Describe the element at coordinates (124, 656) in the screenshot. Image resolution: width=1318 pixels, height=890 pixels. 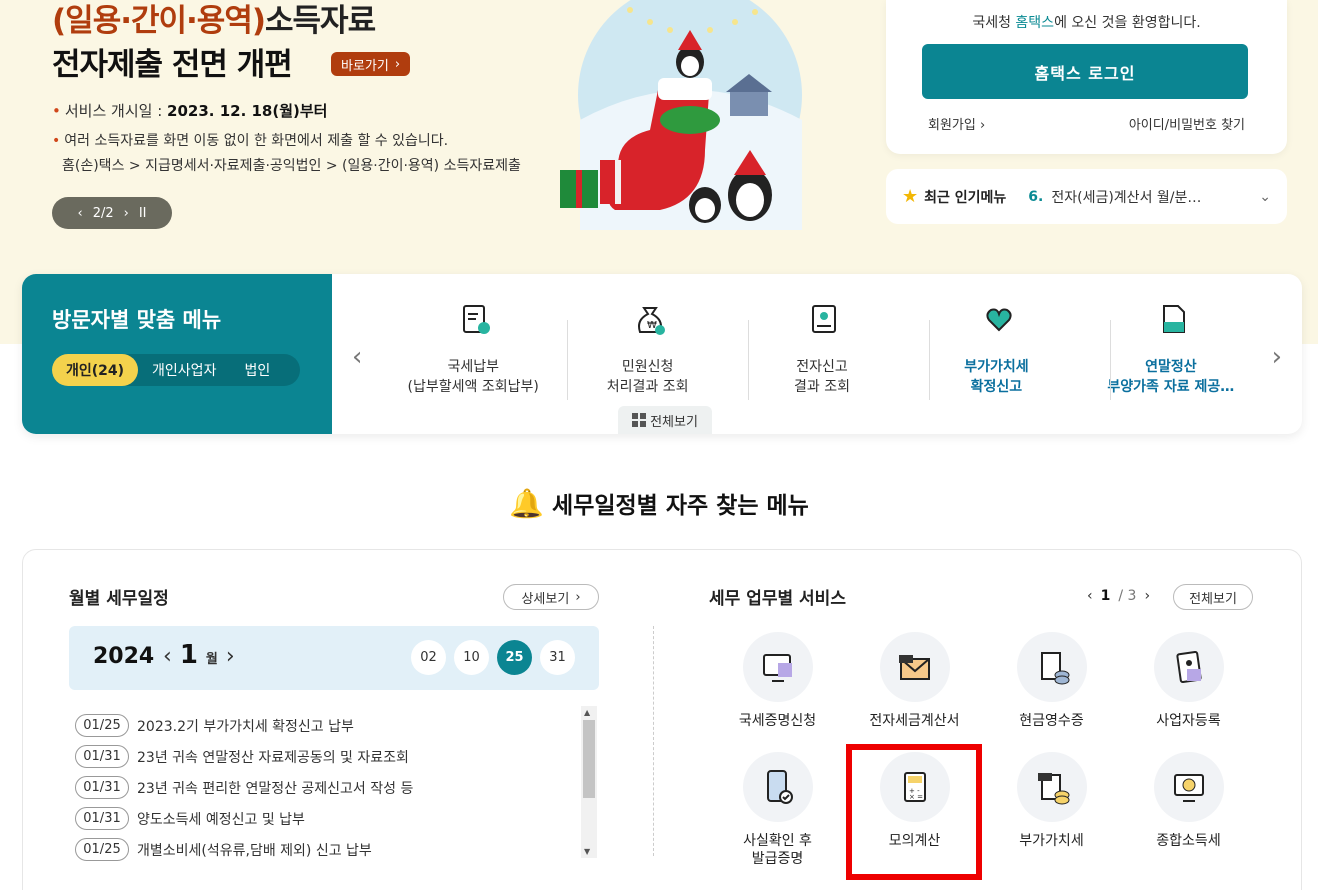
I see `calendar-year: 2024` at that location.